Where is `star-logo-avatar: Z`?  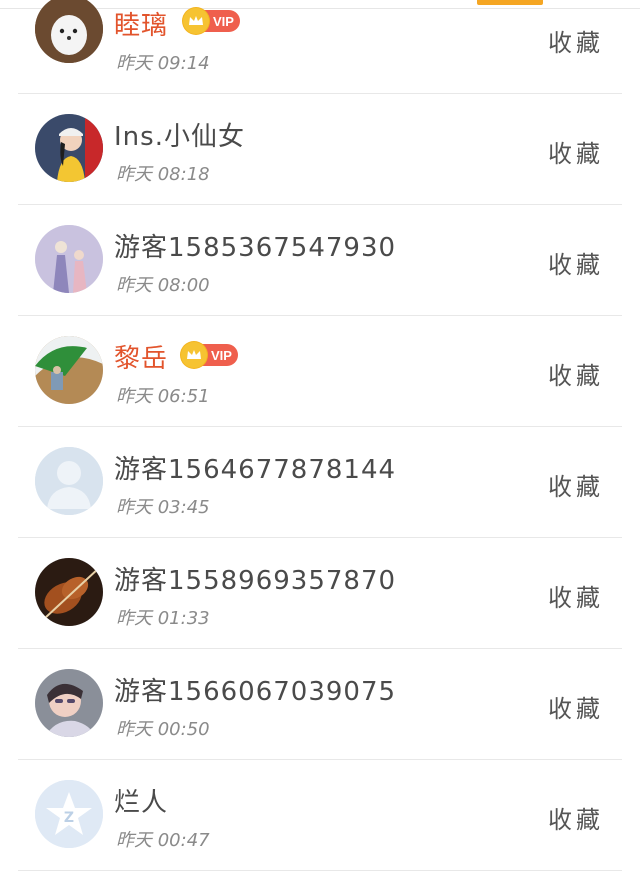 star-logo-avatar: Z is located at coordinates (69, 814).